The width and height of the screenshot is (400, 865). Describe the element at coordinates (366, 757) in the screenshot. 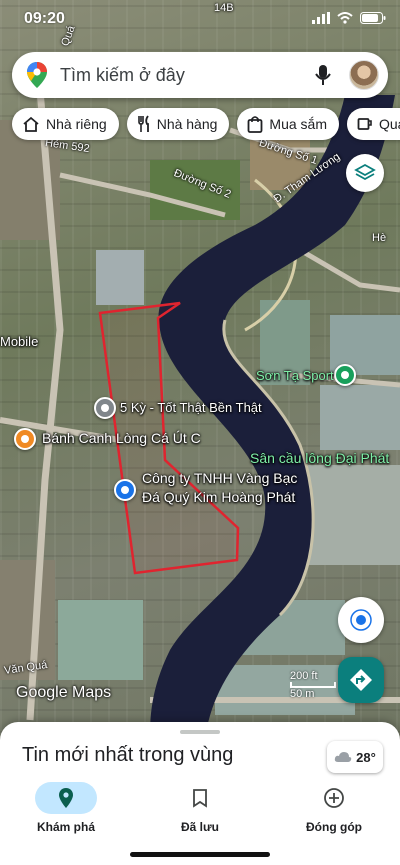

I see `weather-temp: 28°` at that location.